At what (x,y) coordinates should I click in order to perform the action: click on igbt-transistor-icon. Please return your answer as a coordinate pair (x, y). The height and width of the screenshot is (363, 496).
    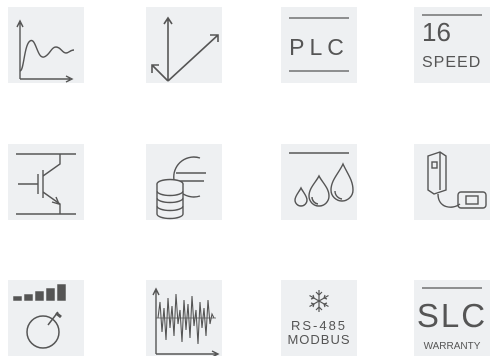
    Looking at the image, I should click on (46, 184).